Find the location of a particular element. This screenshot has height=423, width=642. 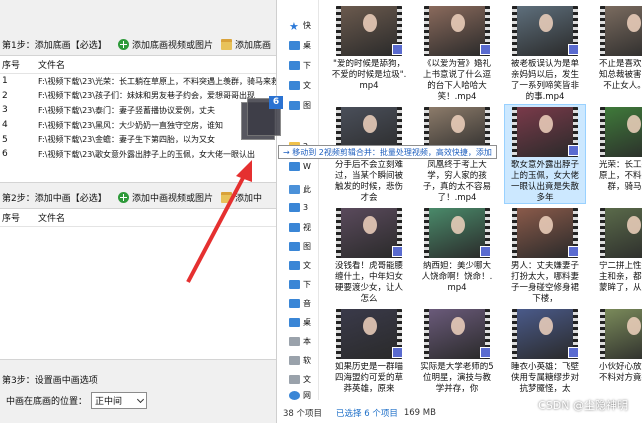

folder-icon is located at coordinates (227, 197).